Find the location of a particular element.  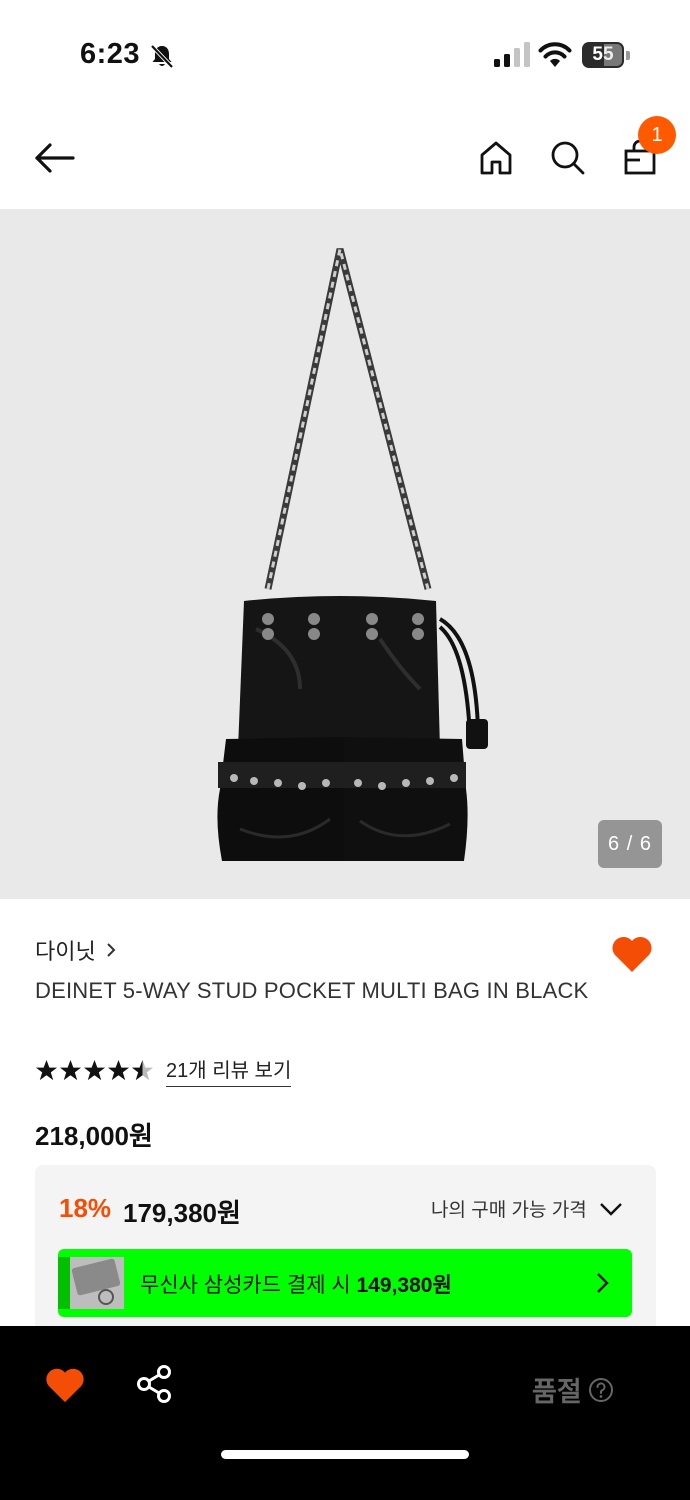

rating-row: 21개 리뷰 보기 is located at coordinates (163, 1070).